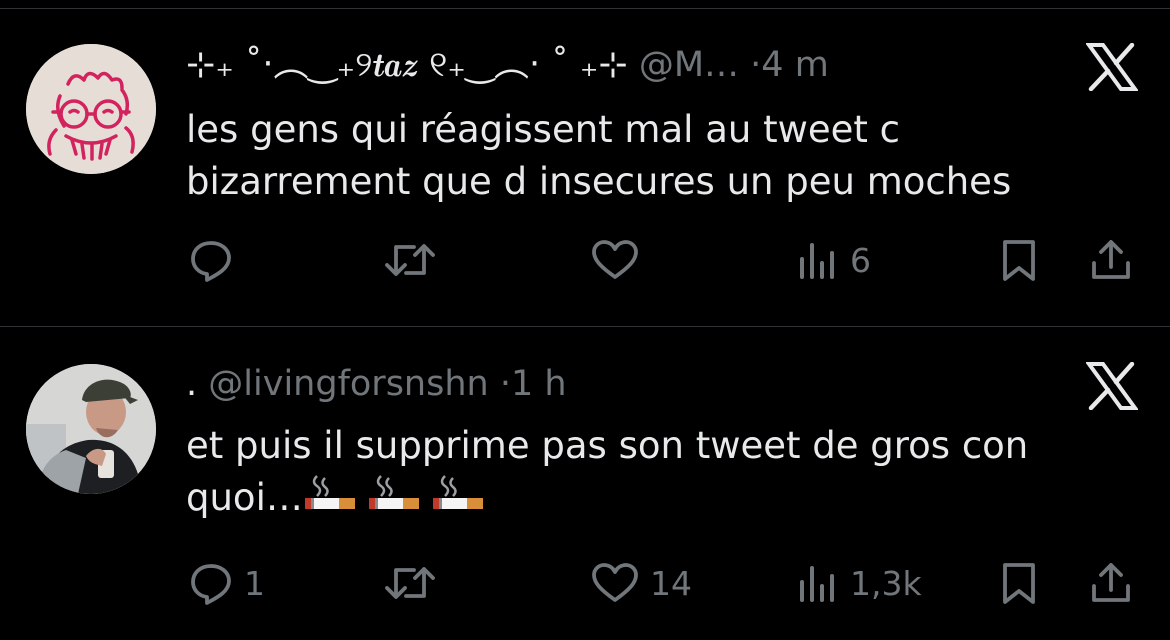 The image size is (1170, 640). I want to click on views-button: 1,3k, so click(859, 583).